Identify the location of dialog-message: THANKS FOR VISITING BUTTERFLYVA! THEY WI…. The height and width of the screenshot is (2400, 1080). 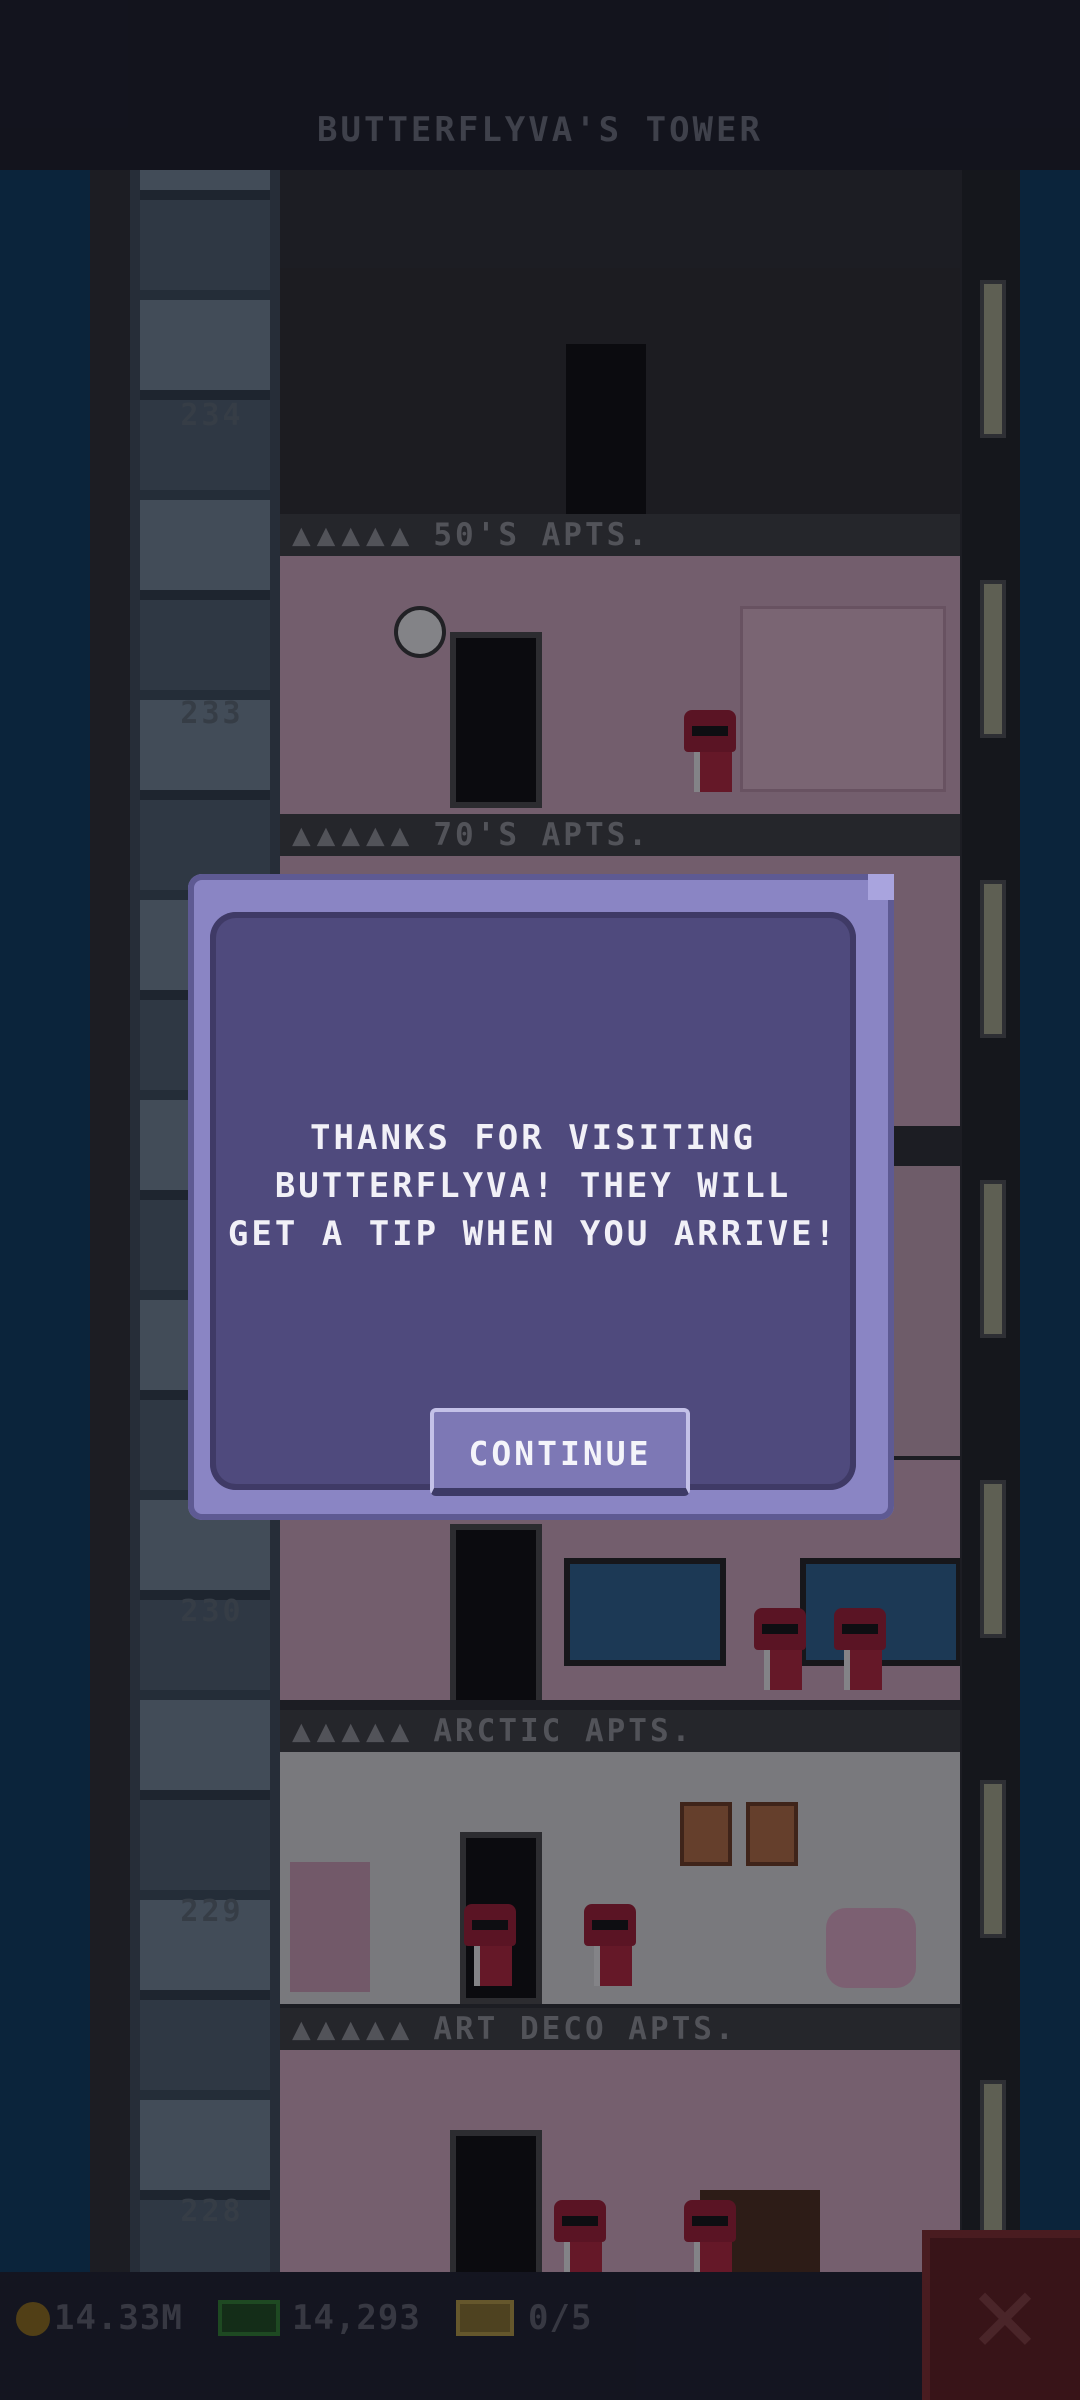
(533, 1186).